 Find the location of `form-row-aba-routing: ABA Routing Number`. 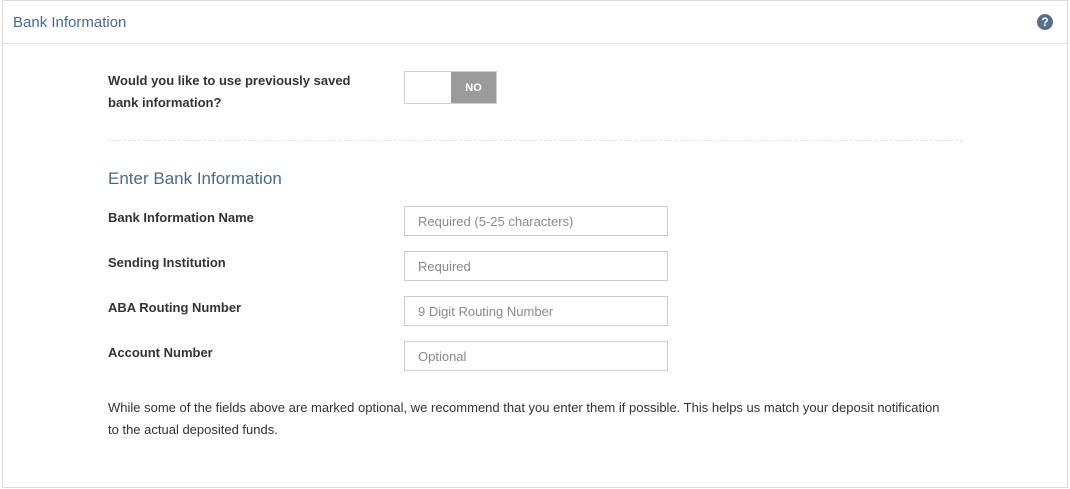

form-row-aba-routing: ABA Routing Number is located at coordinates (535, 318).